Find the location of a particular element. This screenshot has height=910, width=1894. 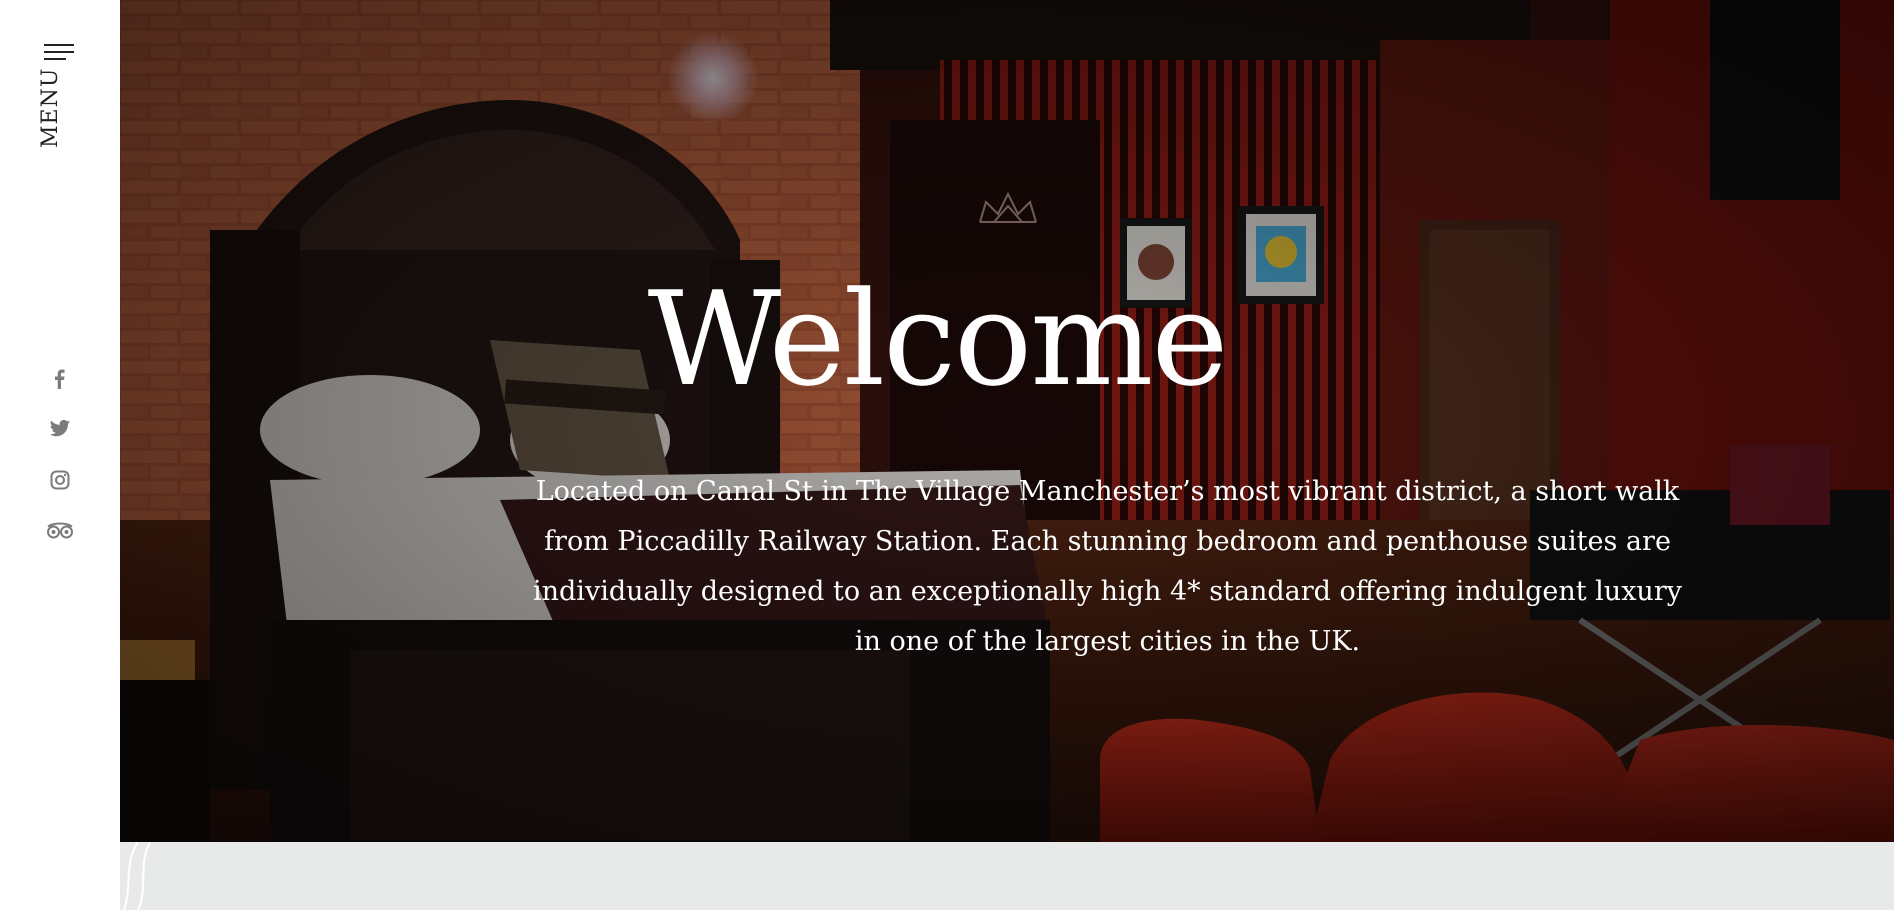

tripadvisor-icon is located at coordinates (60, 531).